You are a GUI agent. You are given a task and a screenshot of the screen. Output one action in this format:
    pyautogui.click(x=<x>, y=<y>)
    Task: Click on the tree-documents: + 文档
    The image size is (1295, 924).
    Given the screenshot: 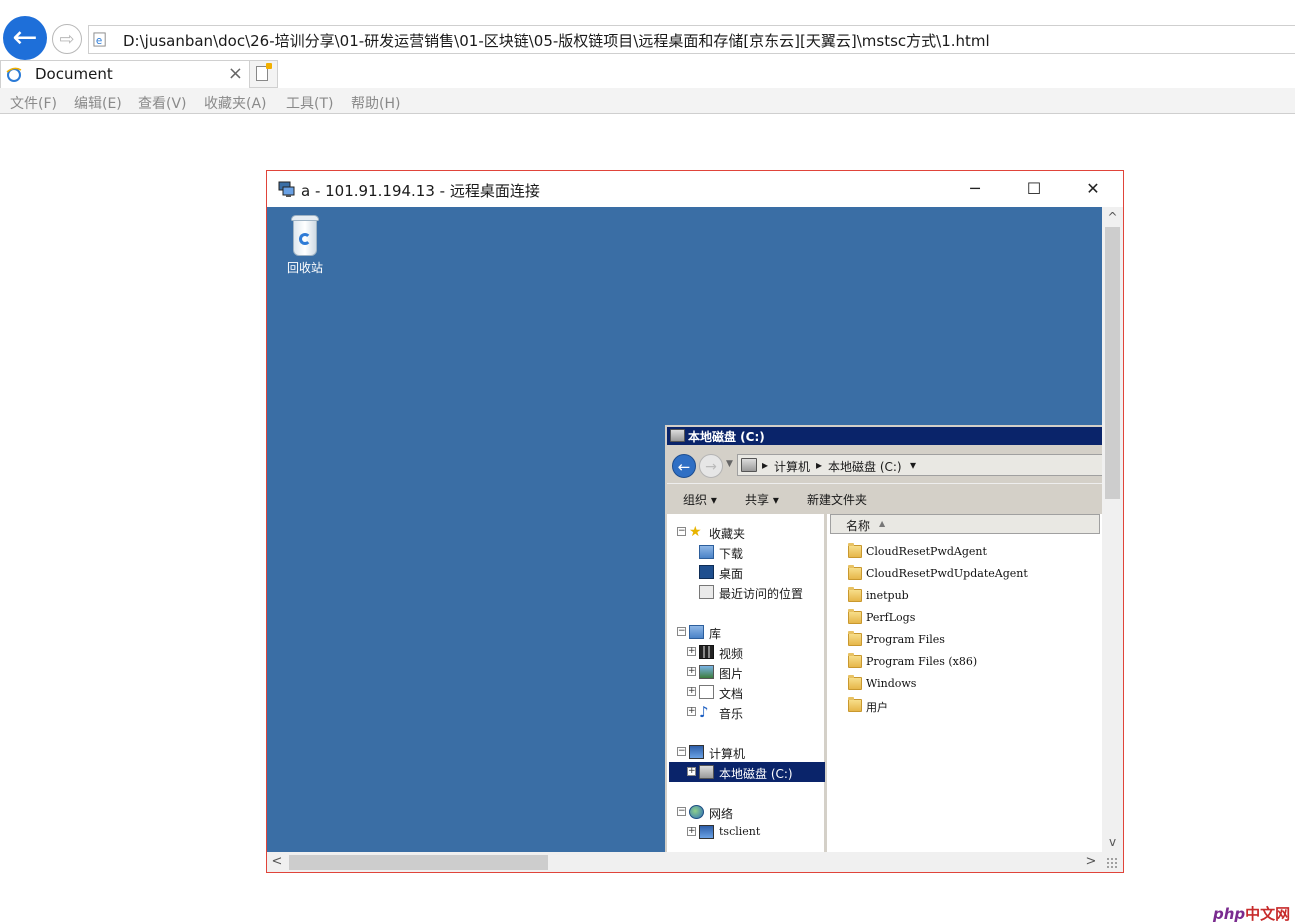 What is the action you would take?
    pyautogui.click(x=747, y=692)
    